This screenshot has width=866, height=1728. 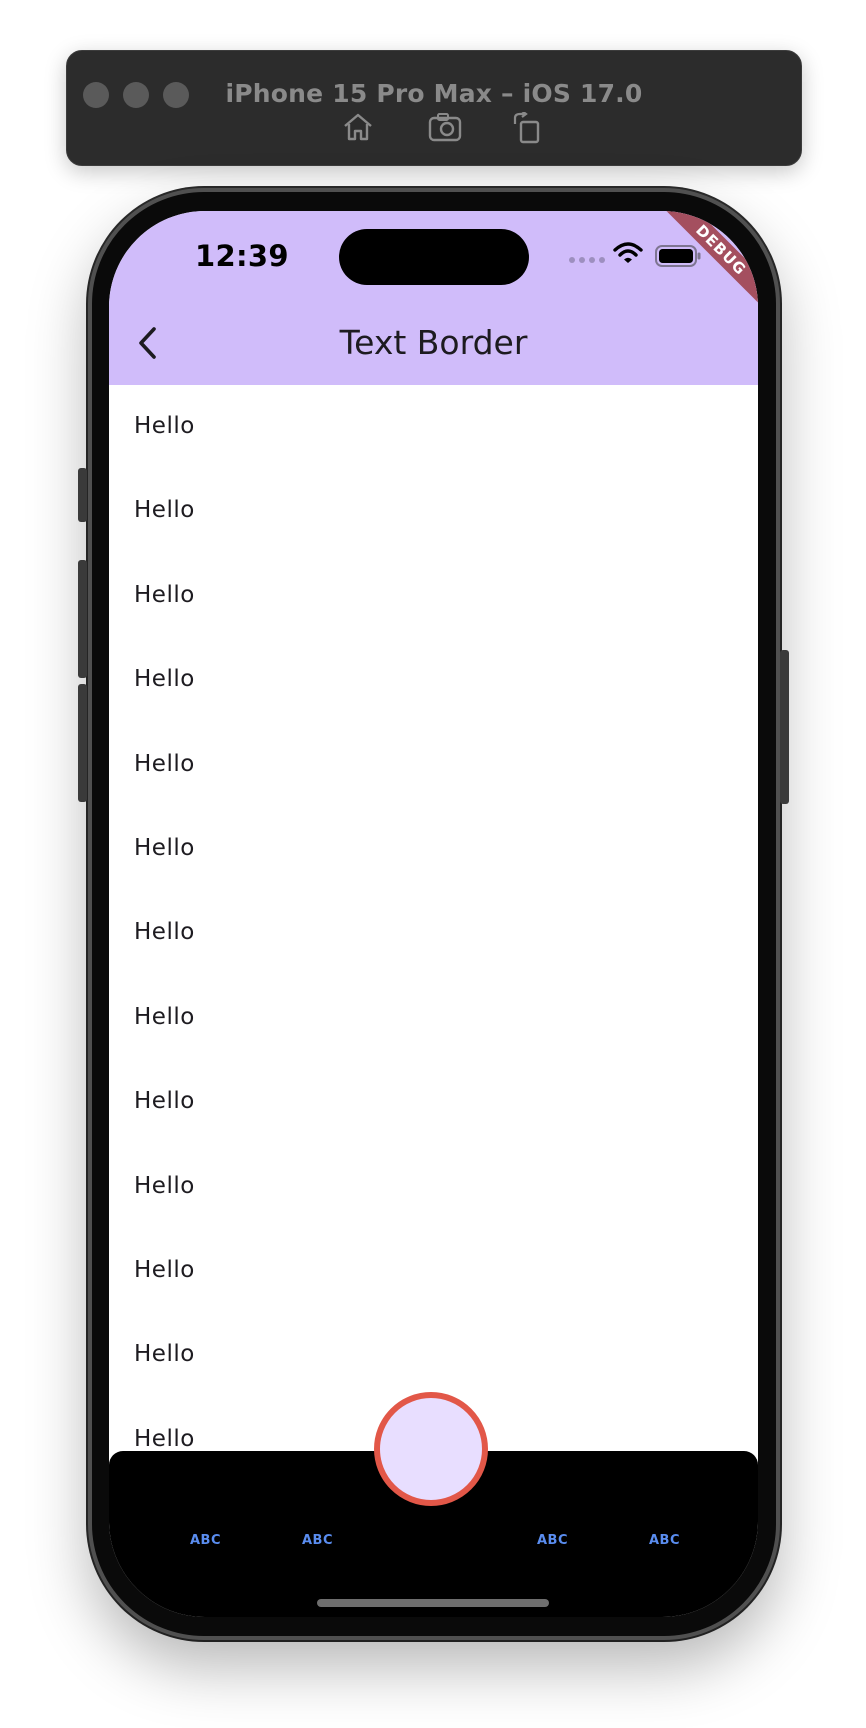 What do you see at coordinates (678, 256) in the screenshot?
I see `battery-icon` at bounding box center [678, 256].